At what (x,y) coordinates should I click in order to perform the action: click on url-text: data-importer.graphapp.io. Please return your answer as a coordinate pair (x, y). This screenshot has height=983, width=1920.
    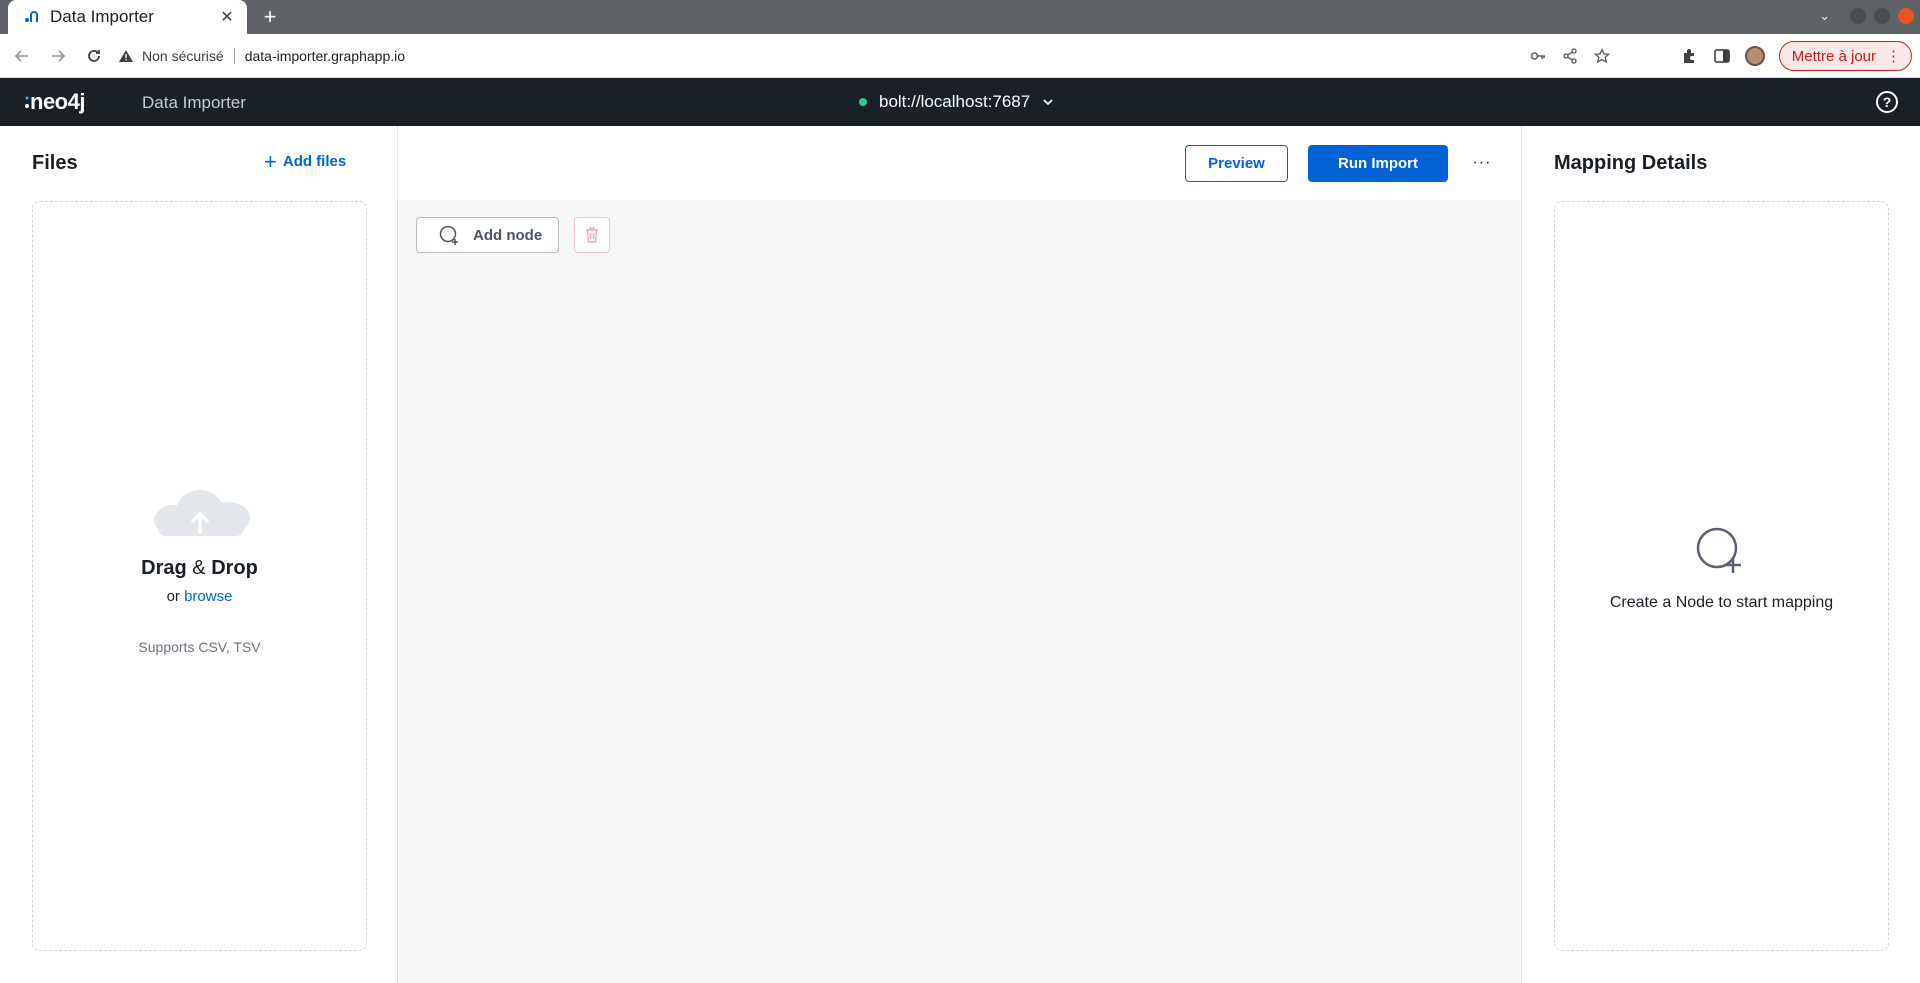
    Looking at the image, I should click on (325, 56).